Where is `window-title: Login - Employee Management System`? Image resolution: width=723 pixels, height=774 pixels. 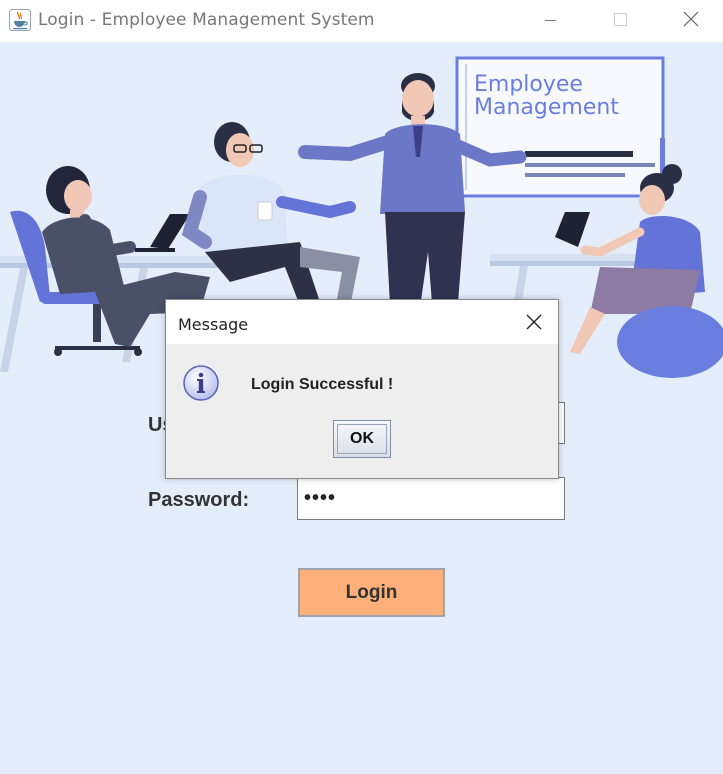 window-title: Login - Employee Management System is located at coordinates (206, 20).